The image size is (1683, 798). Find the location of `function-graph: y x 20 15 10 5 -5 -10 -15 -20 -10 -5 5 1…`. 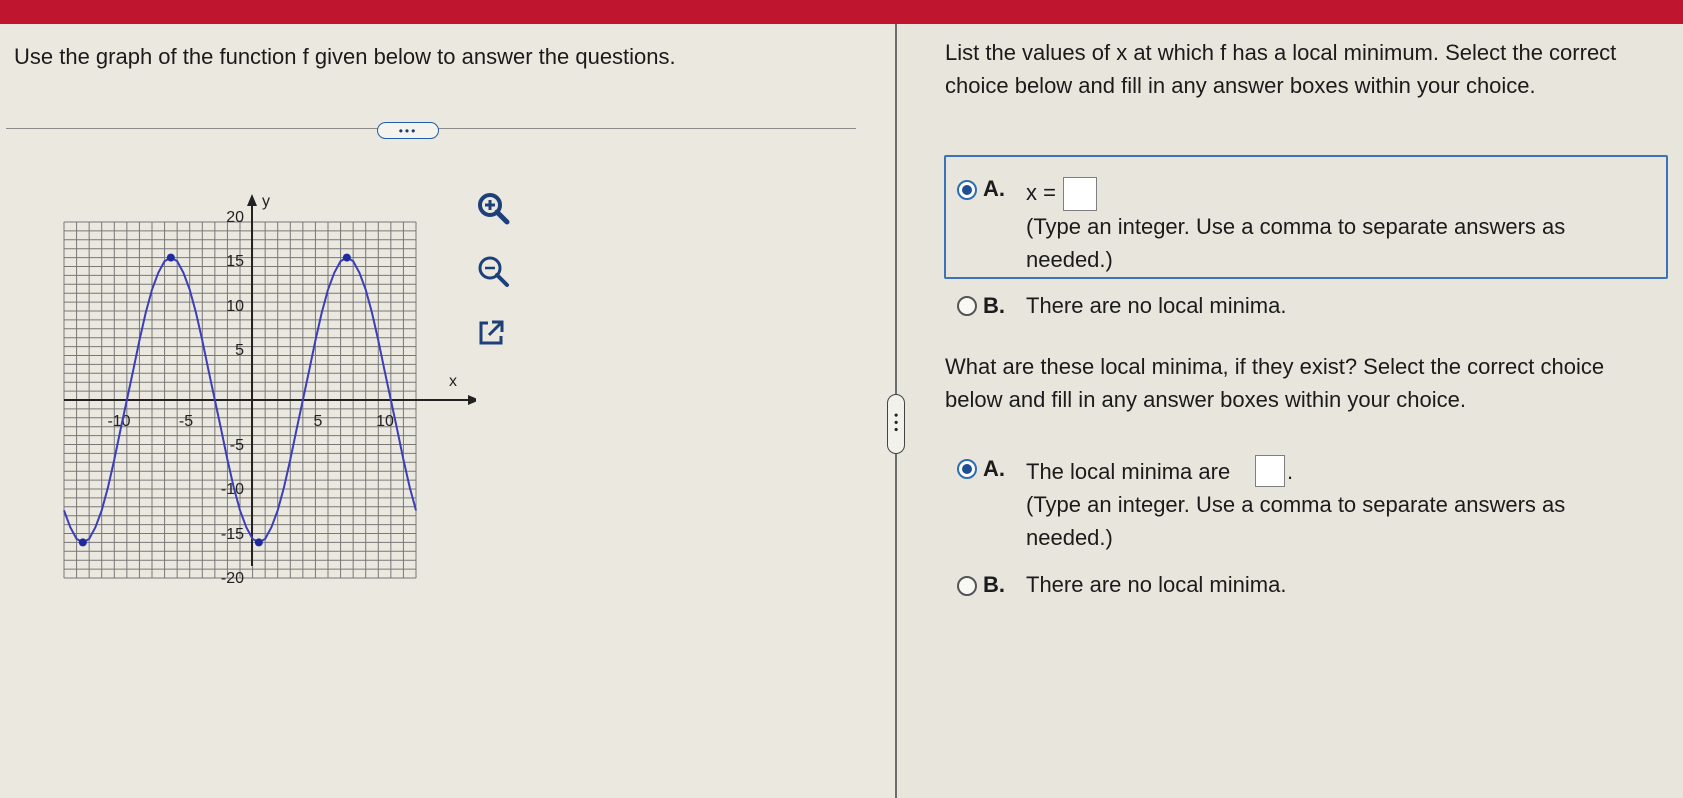

function-graph: y x 20 15 10 5 -5 -10 -15 -20 -10 -5 5 1… is located at coordinates (269, 389).